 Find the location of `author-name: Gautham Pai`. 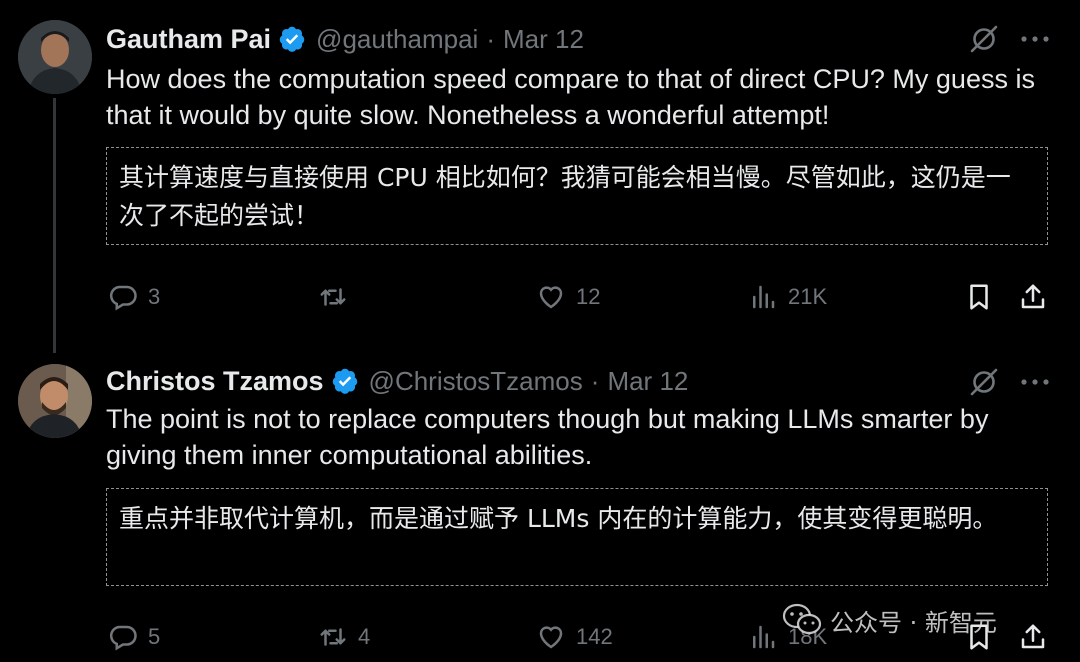

author-name: Gautham Pai is located at coordinates (188, 39).